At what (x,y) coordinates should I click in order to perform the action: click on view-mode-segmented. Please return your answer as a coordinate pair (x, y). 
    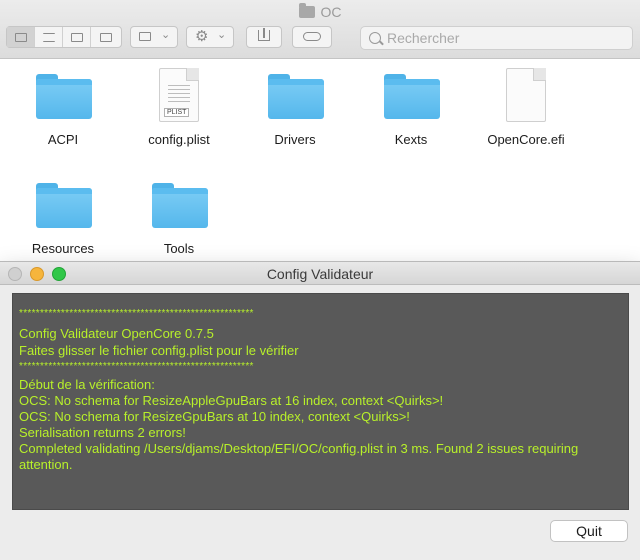
    Looking at the image, I should click on (64, 37).